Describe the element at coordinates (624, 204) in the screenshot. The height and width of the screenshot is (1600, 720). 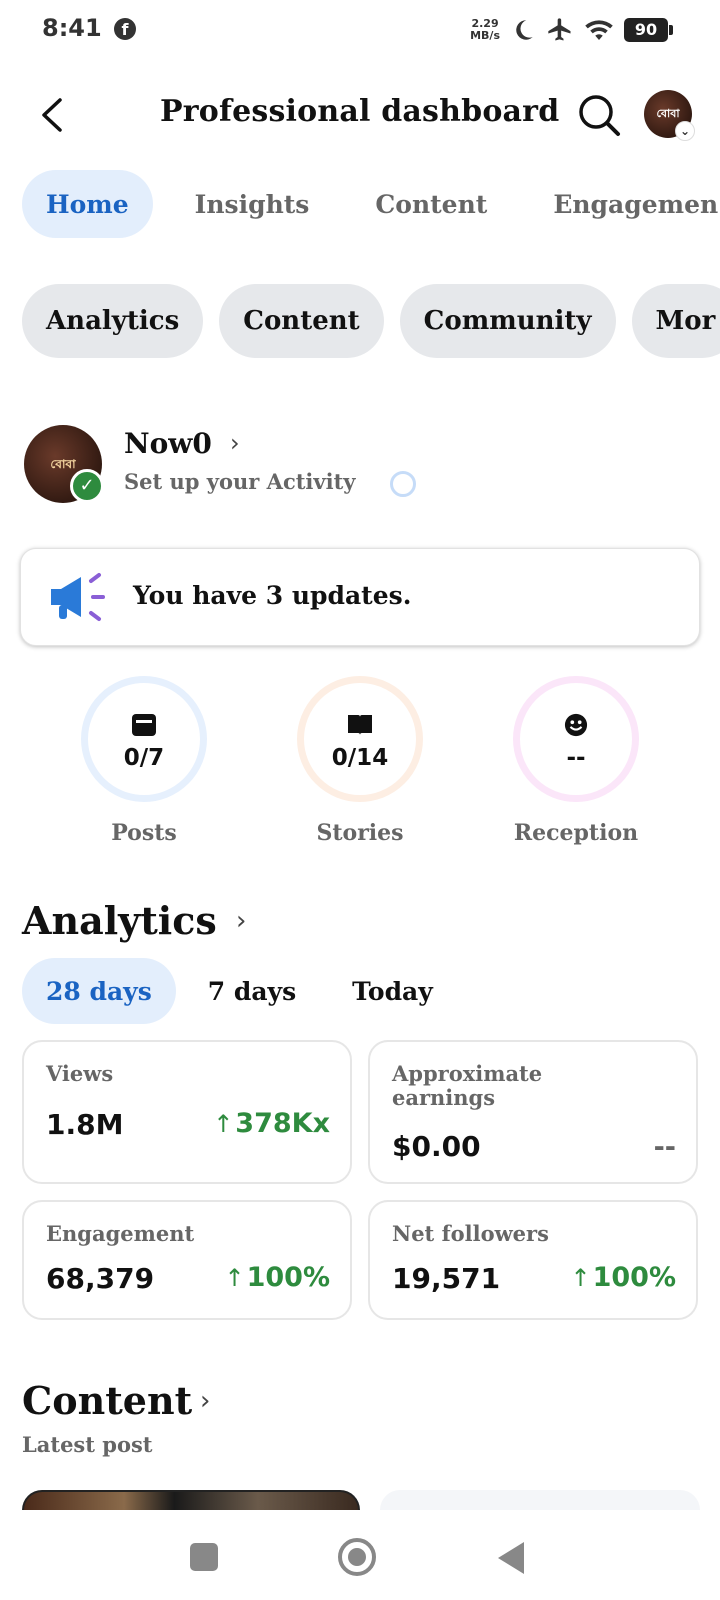
I see `tab-engagement: Engagemen` at that location.